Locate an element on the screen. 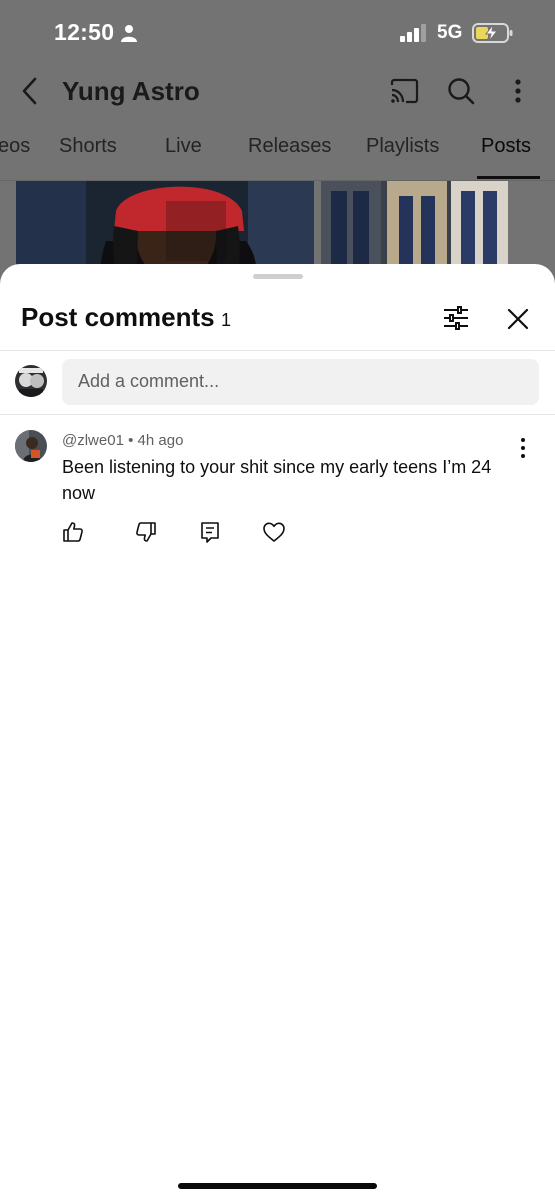  status-time: 12:50 is located at coordinates (84, 32).